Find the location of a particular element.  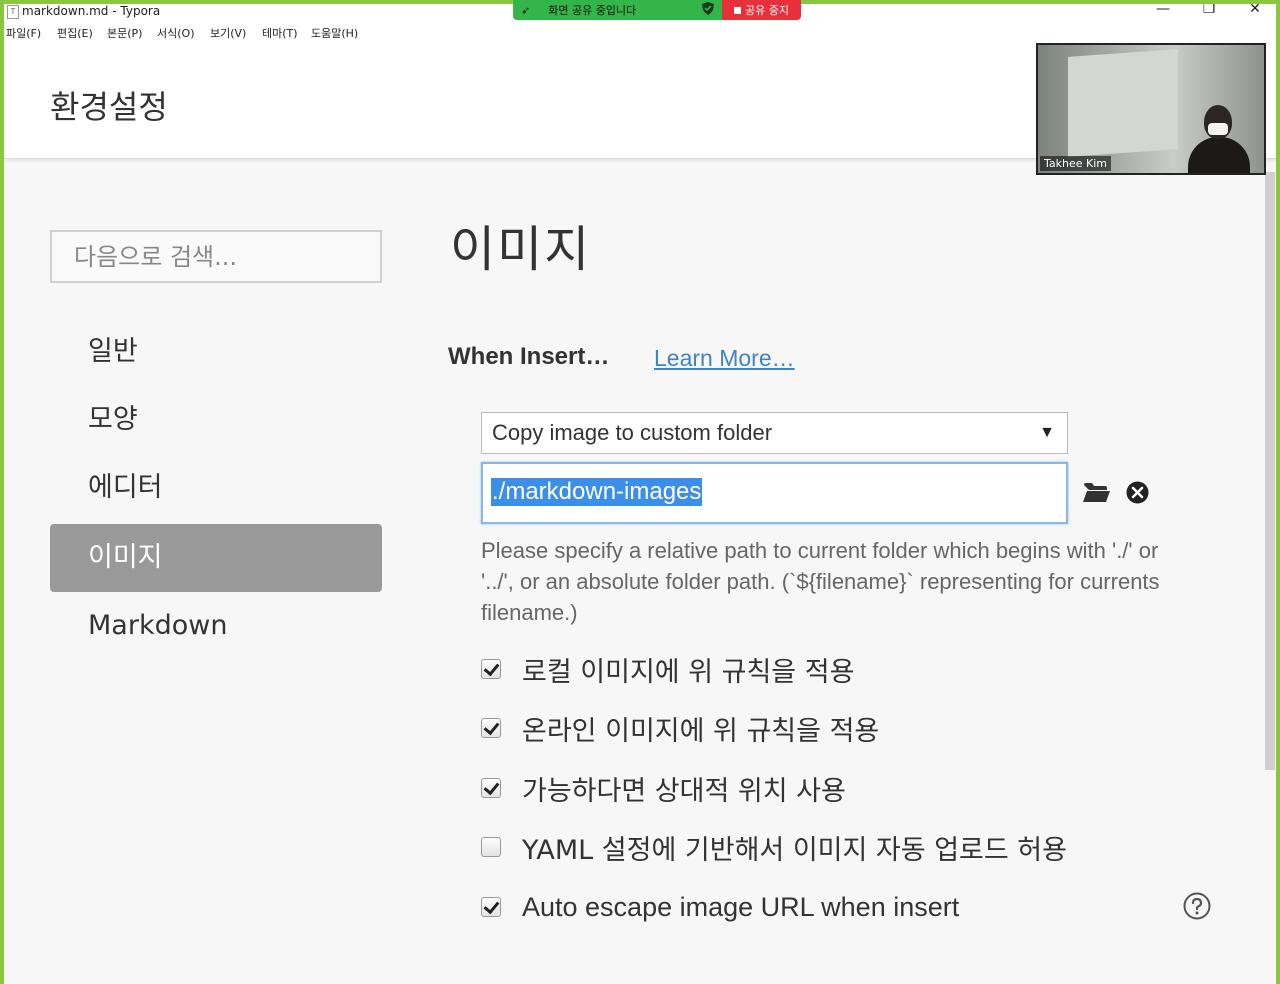

search-input is located at coordinates (216, 256).